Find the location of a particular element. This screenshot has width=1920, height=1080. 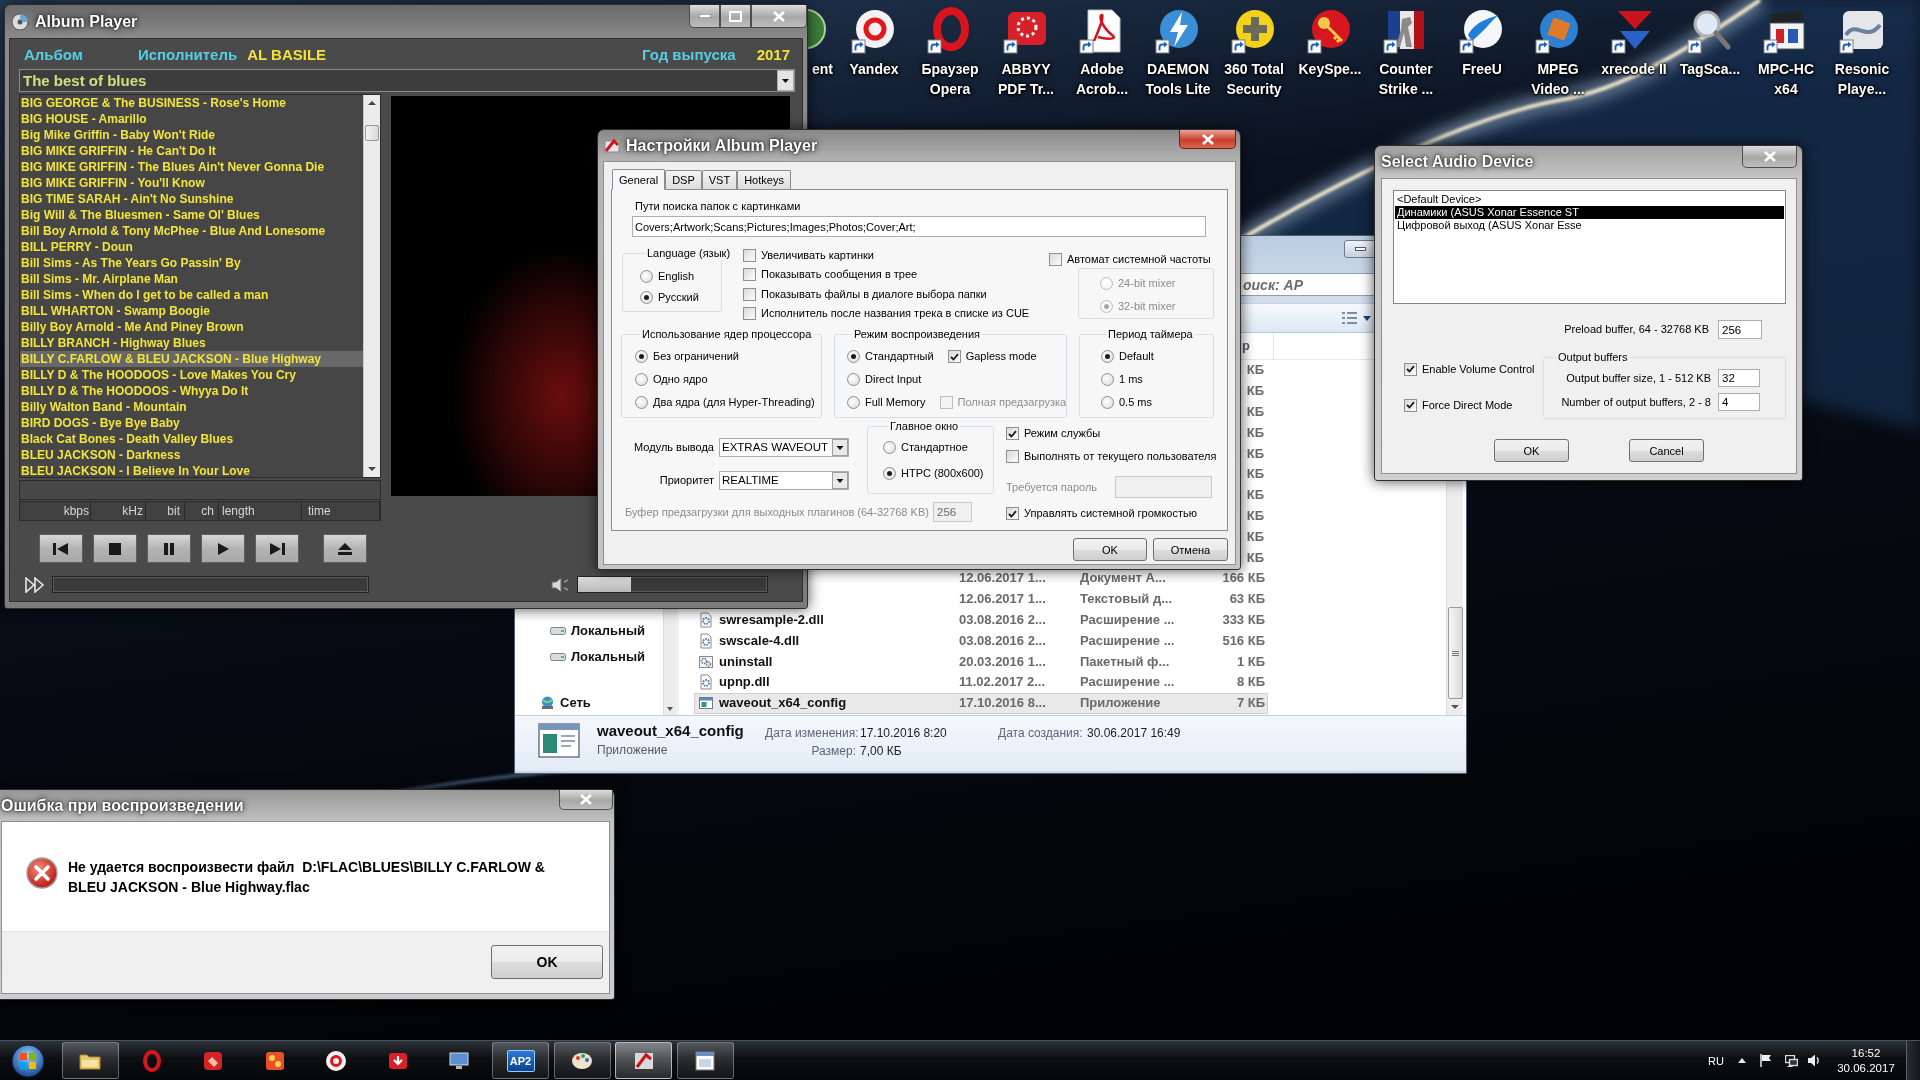

list-view-icon is located at coordinates (1350, 318).